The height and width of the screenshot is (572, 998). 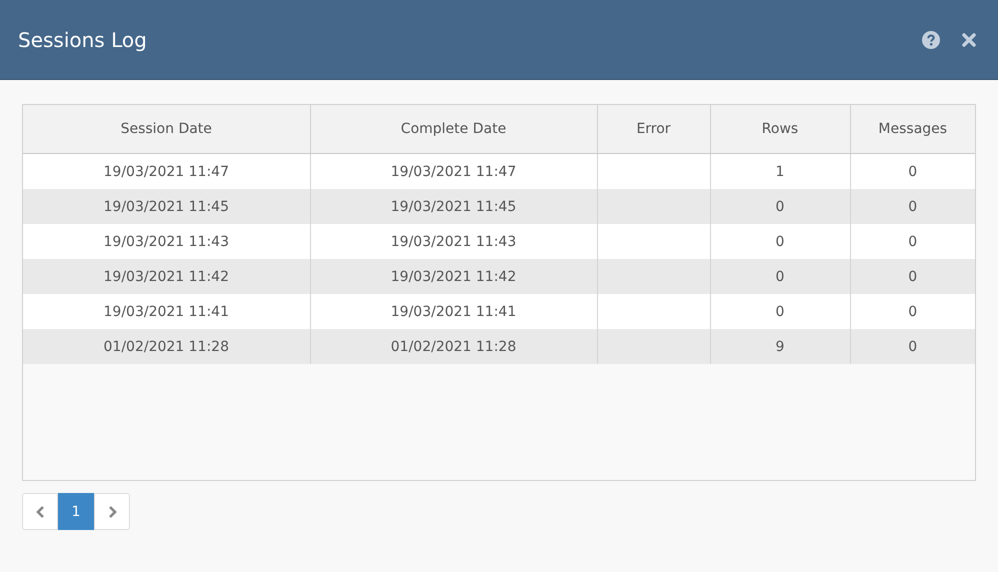 I want to click on chevron-left-icon, so click(x=40, y=511).